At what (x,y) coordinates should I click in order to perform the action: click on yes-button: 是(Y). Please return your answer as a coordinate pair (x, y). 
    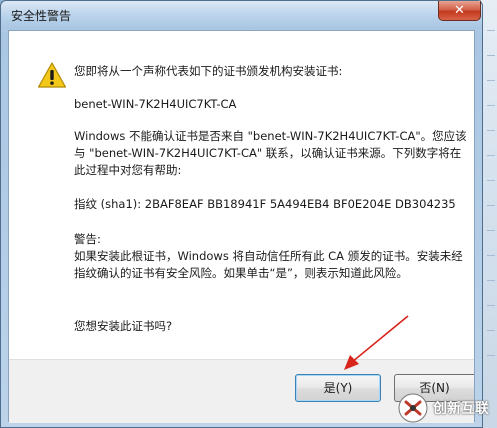
    Looking at the image, I should click on (338, 388).